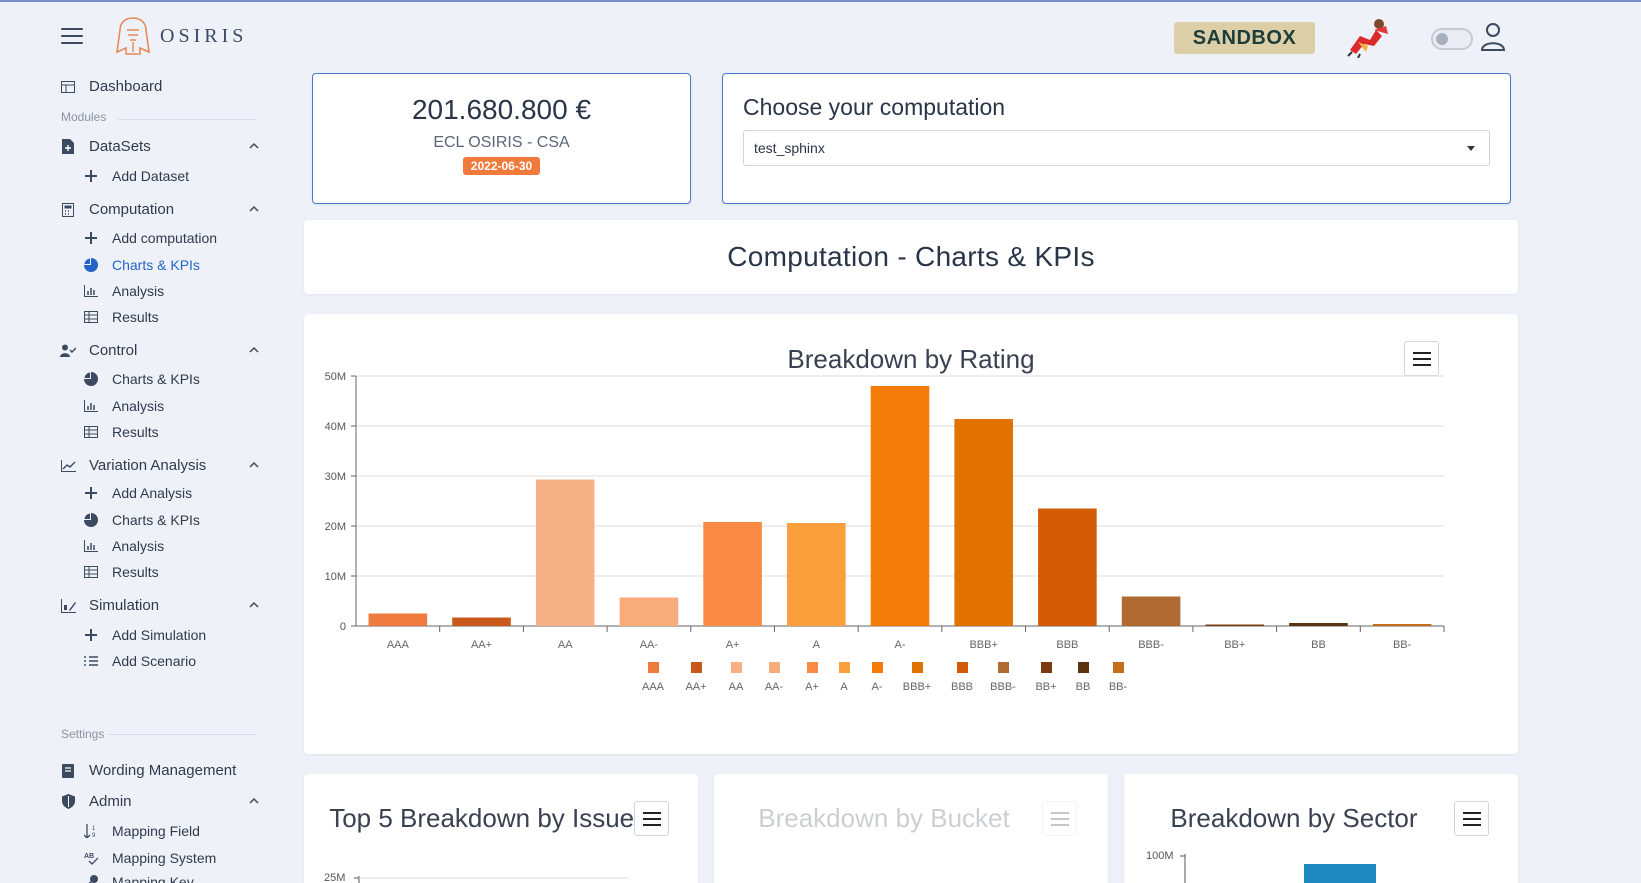  What do you see at coordinates (1045, 687) in the screenshot?
I see `legend-label: BB+` at bounding box center [1045, 687].